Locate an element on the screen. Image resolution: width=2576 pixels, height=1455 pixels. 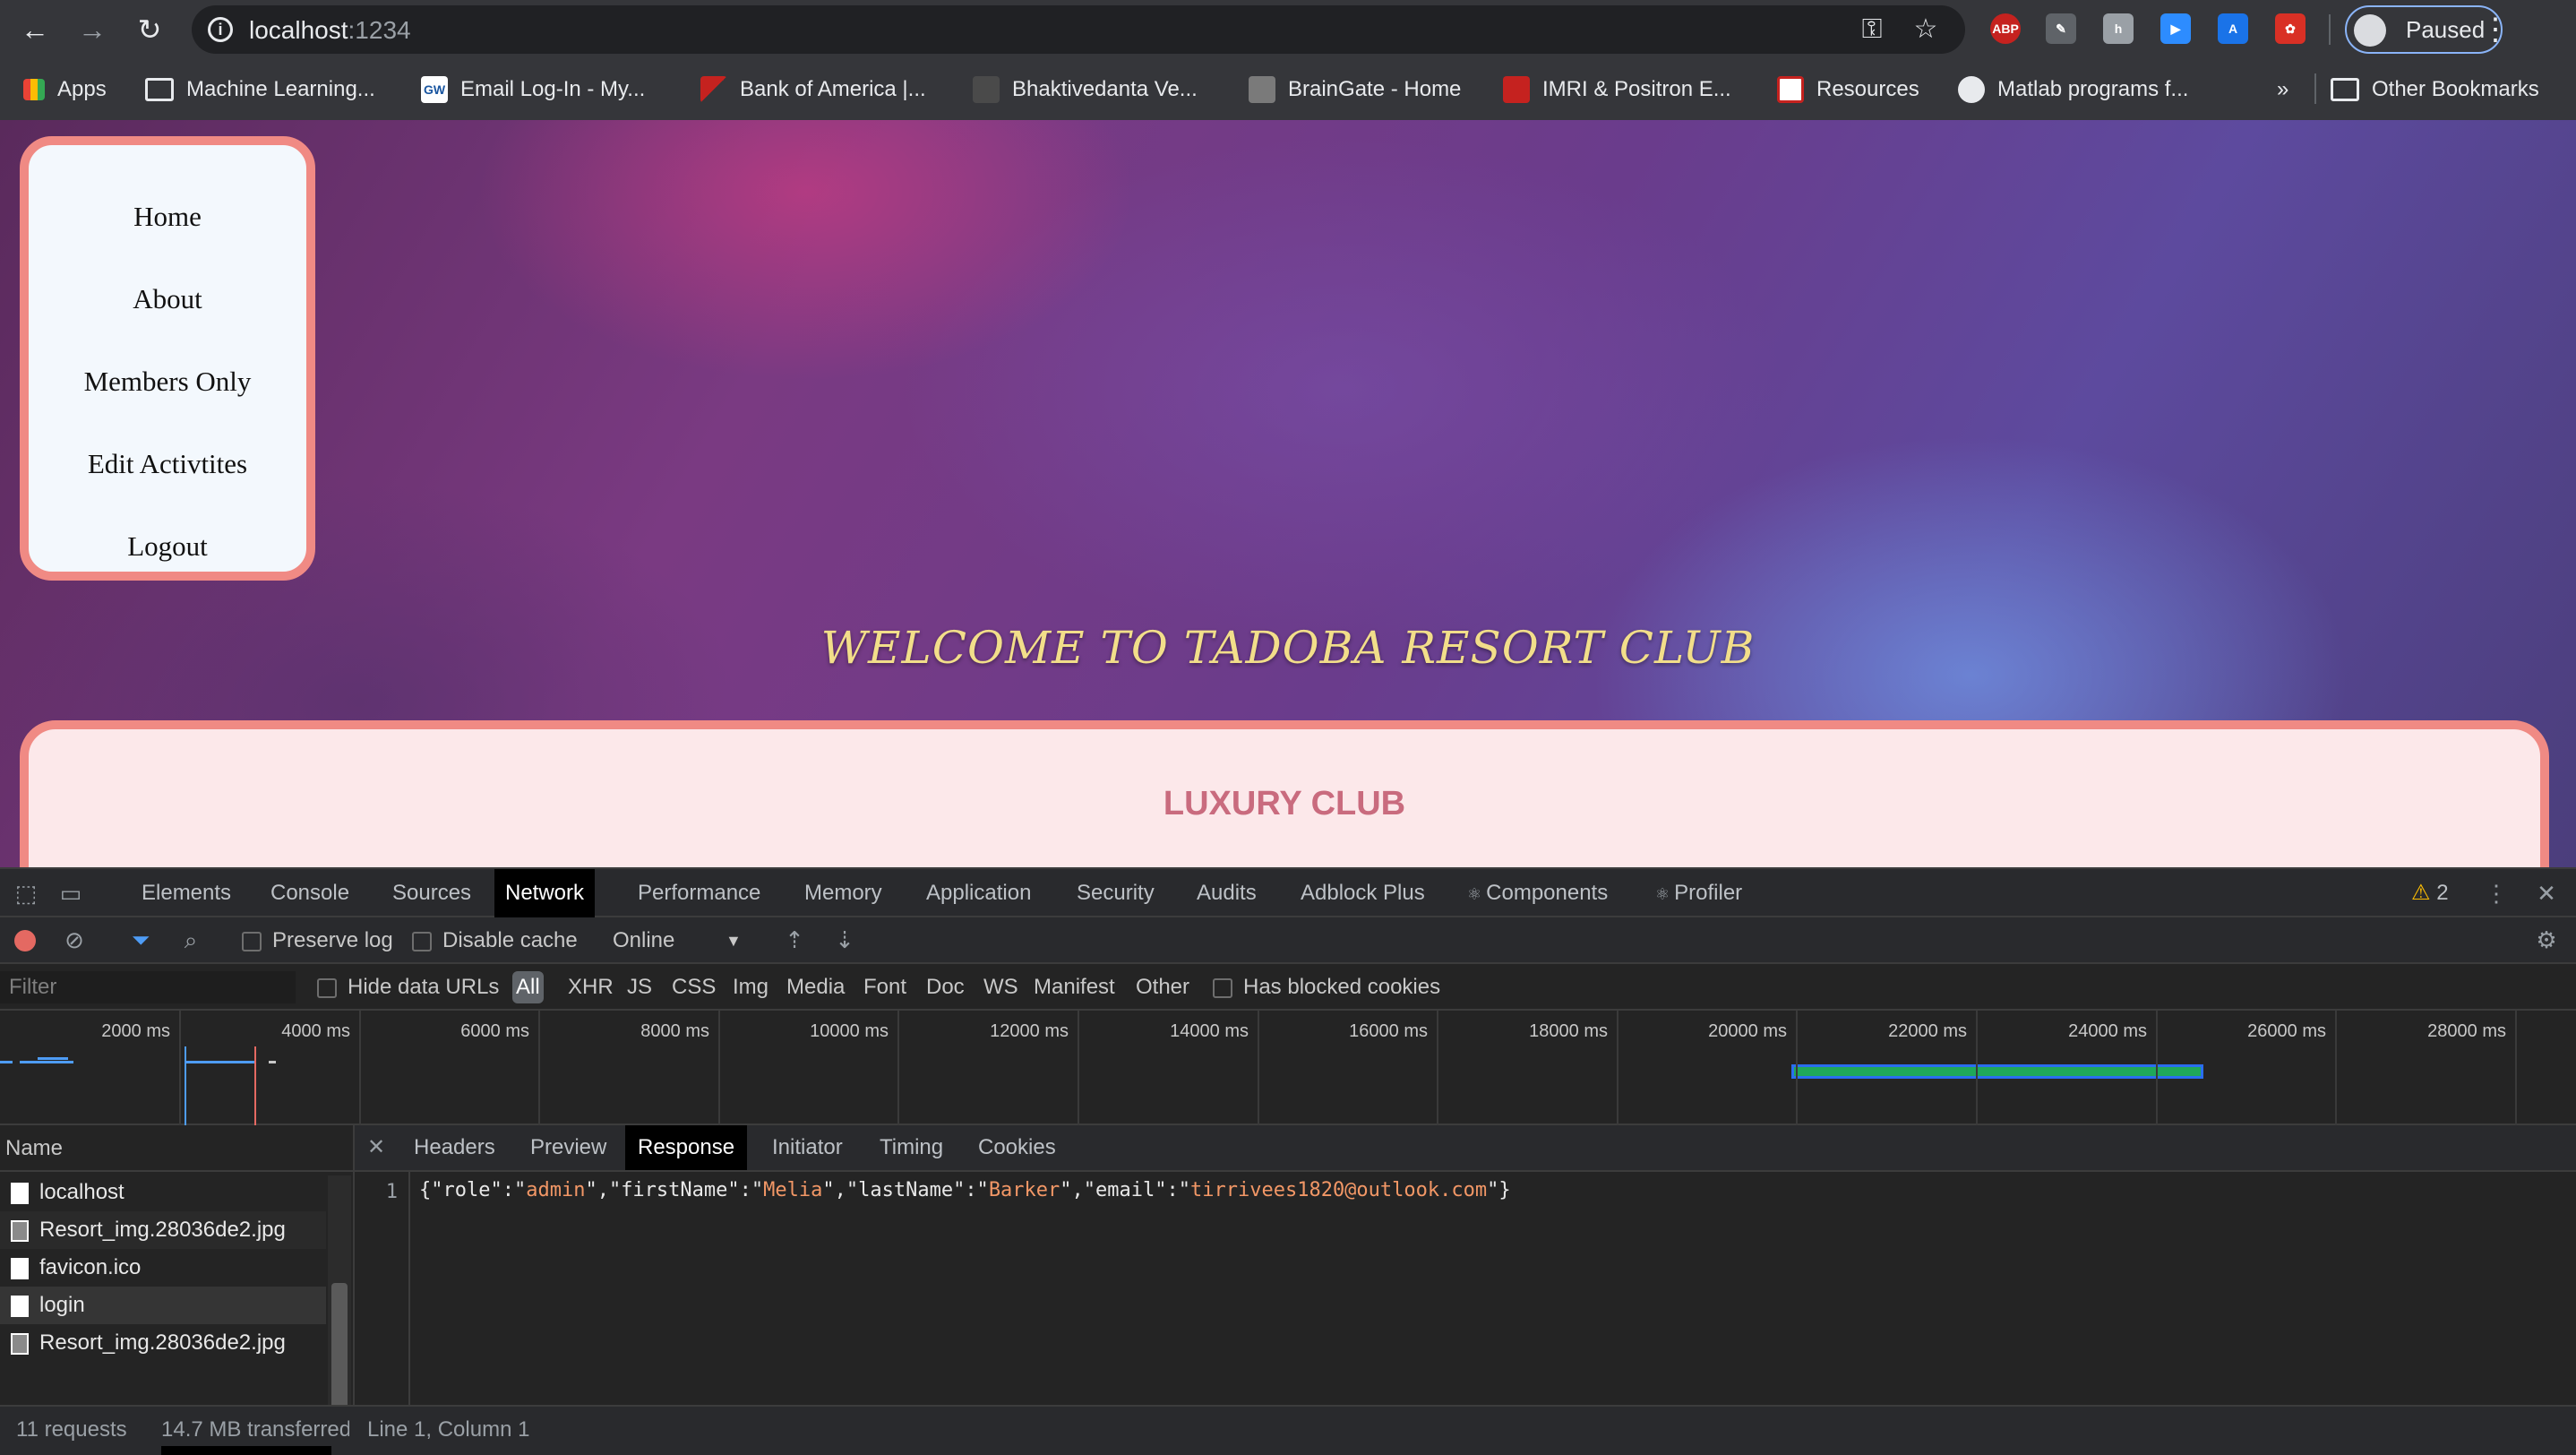
tab-sources: Sources is located at coordinates (432, 893).